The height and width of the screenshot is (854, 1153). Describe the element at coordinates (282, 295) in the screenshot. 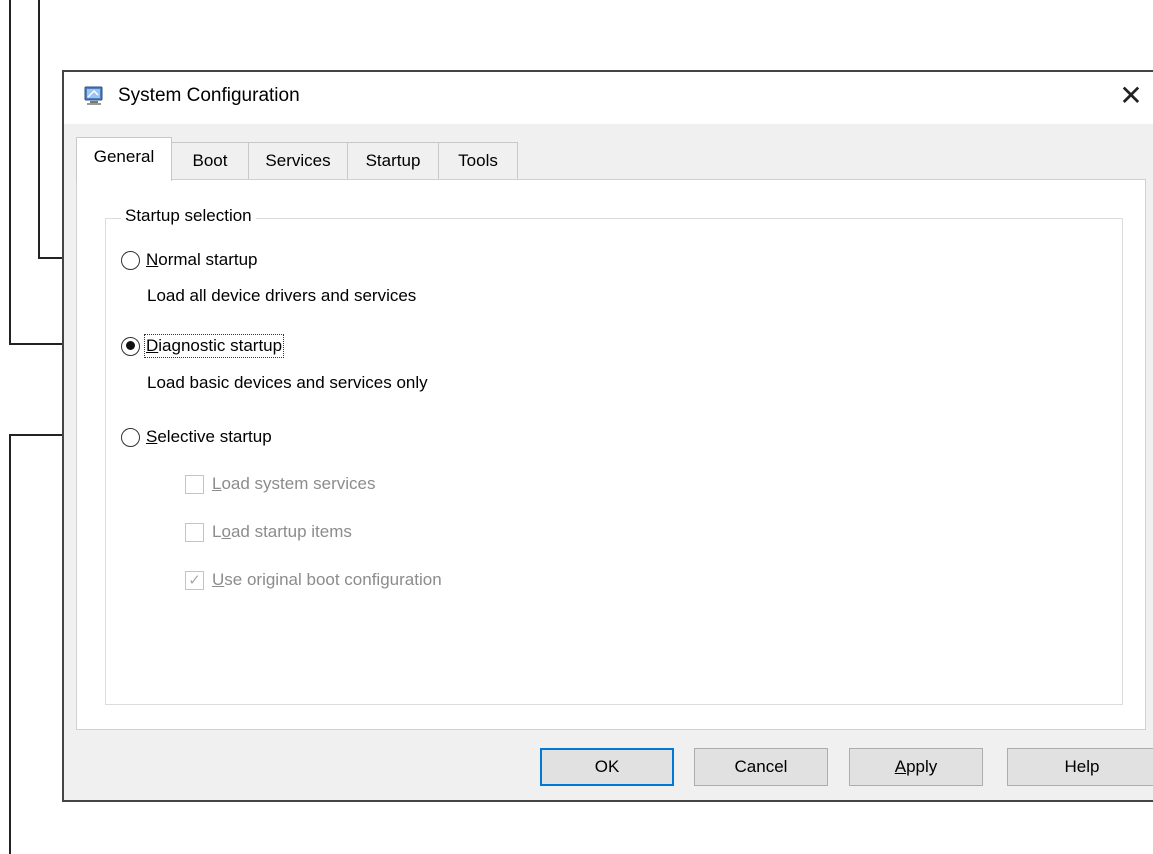

I see `normal-startup-description: Load all device drivers and services` at that location.